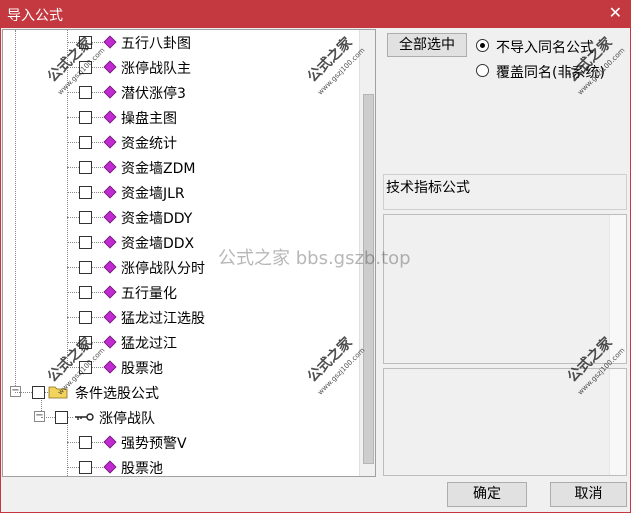 This screenshot has height=513, width=631. I want to click on tree-item: 资金墙JLR, so click(181, 192).